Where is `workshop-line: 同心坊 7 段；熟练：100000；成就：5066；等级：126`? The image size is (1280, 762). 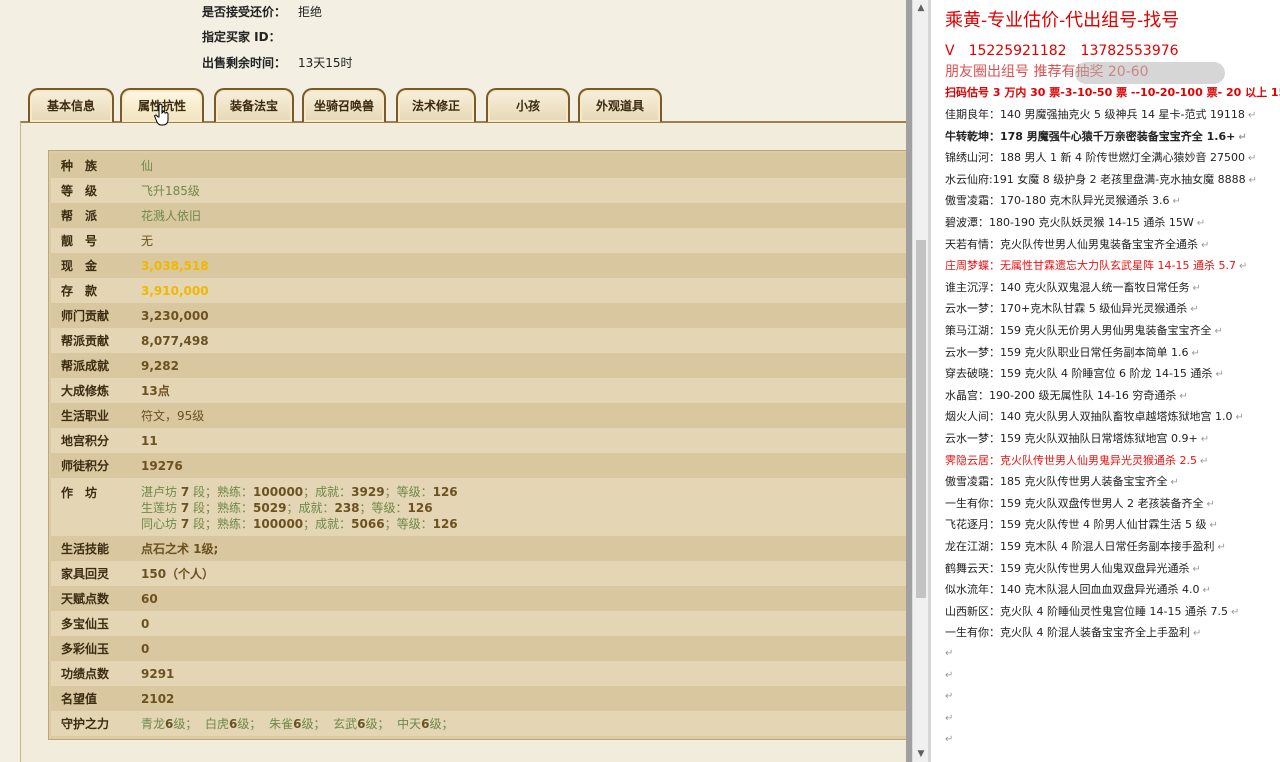 workshop-line: 同心坊 7 段；熟练：100000；成就：5066；等级：126 is located at coordinates (299, 524).